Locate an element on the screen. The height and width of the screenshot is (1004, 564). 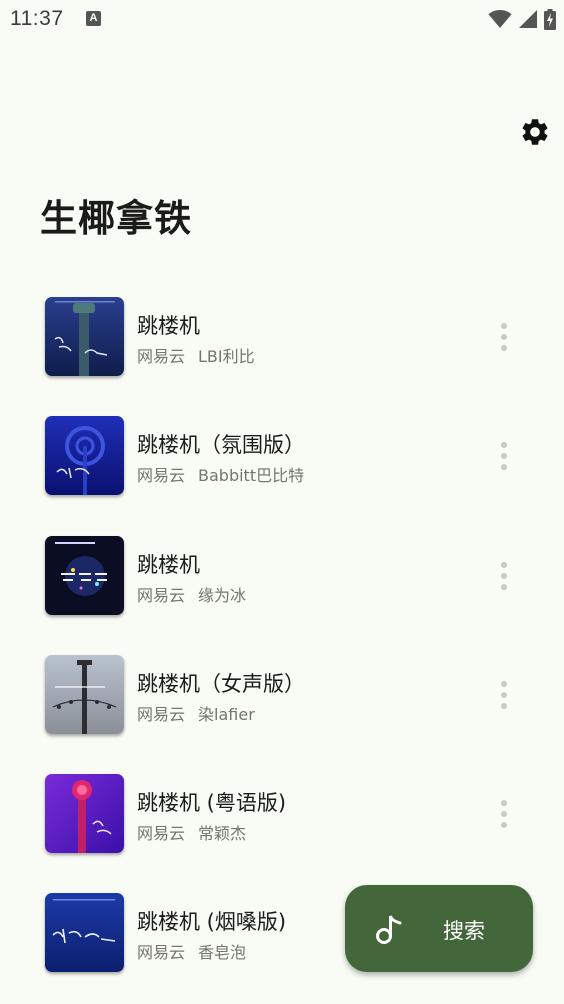
song-list-item: 跳楼机 (粤语版) 网易云 常颖杰 is located at coordinates (282, 813).